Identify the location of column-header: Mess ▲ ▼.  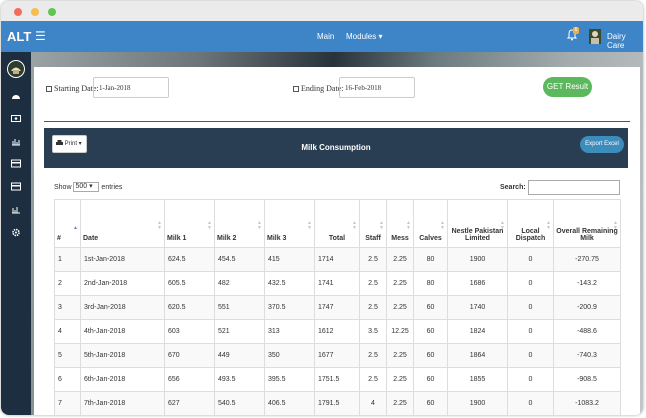
(400, 223).